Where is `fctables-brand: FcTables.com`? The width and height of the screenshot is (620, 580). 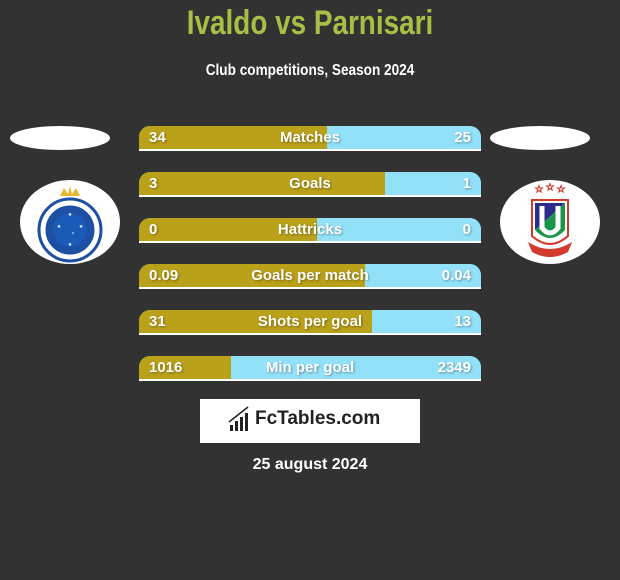
fctables-brand: FcTables.com is located at coordinates (310, 421).